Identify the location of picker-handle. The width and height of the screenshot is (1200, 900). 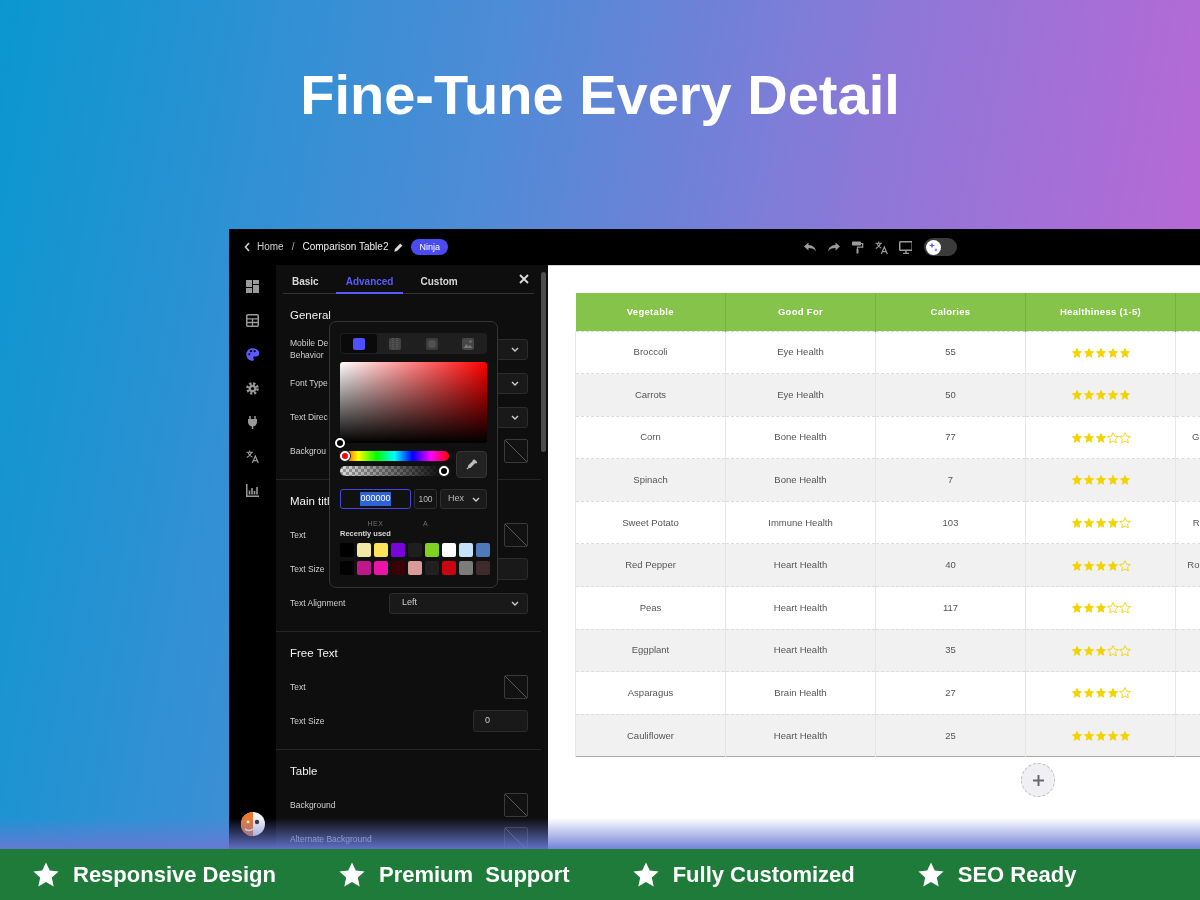
(340, 443).